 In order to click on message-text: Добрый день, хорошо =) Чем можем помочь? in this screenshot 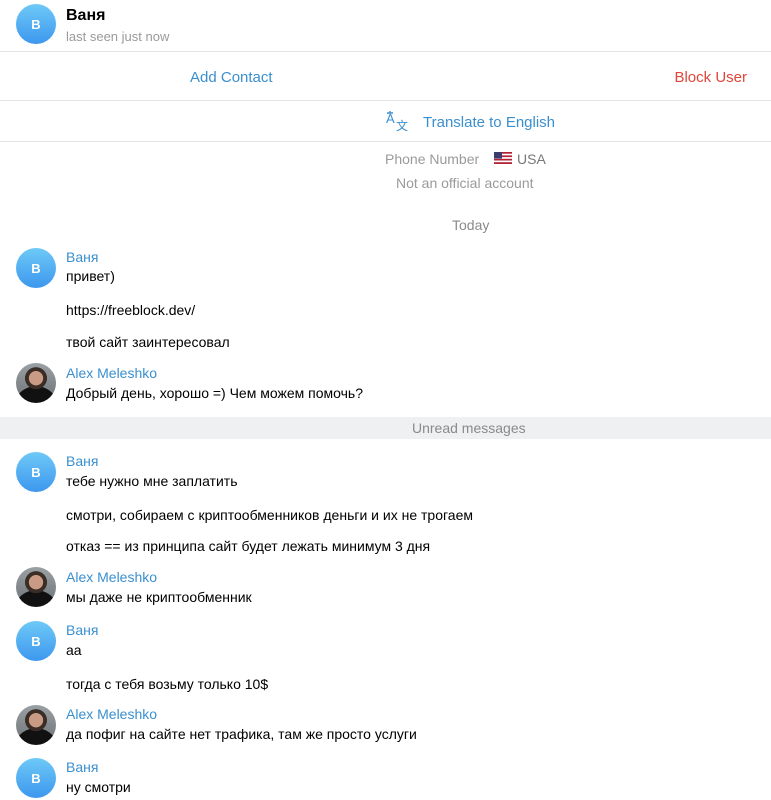, I will do `click(214, 393)`.